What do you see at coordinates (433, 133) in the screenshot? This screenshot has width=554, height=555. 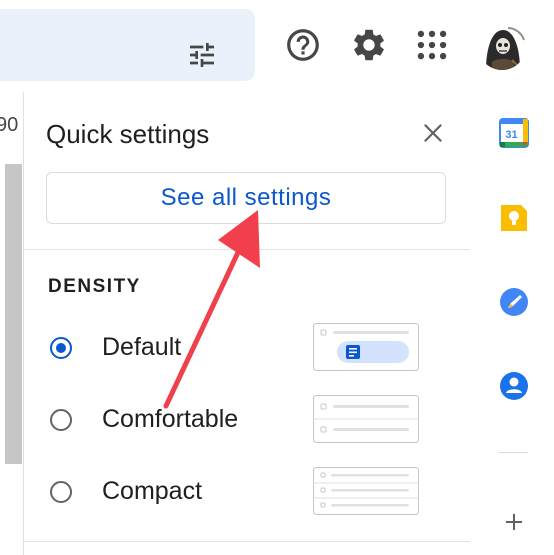 I see `close-icon` at bounding box center [433, 133].